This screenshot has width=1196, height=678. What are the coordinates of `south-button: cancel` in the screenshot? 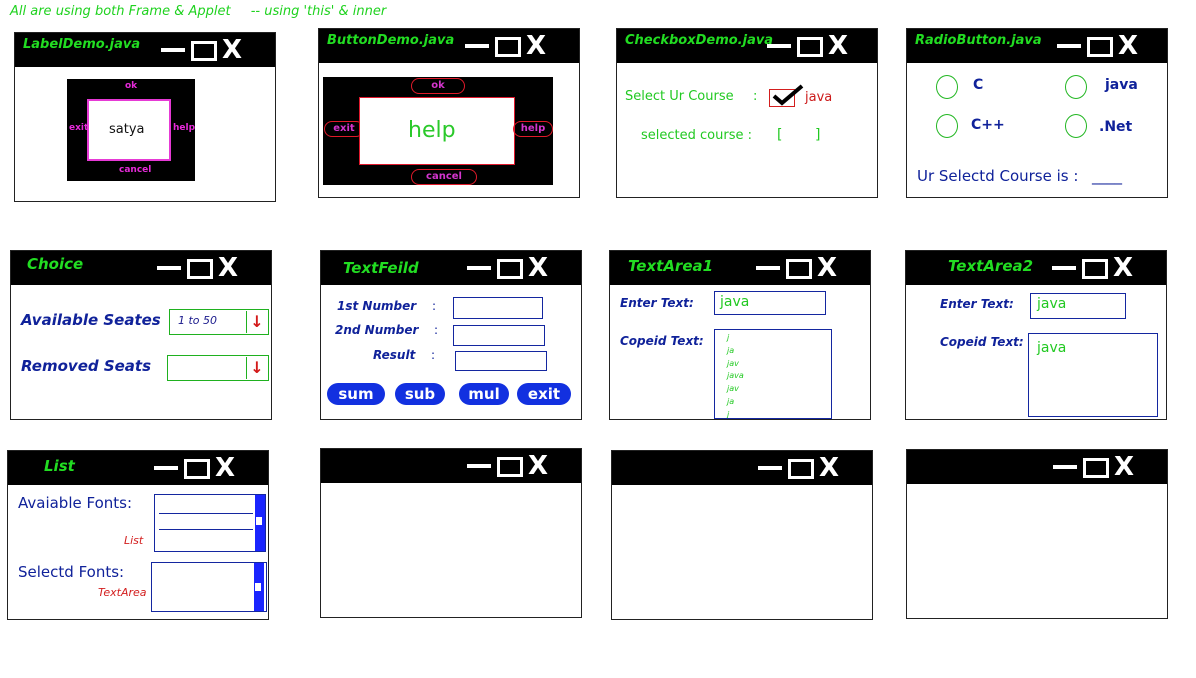 It's located at (444, 177).